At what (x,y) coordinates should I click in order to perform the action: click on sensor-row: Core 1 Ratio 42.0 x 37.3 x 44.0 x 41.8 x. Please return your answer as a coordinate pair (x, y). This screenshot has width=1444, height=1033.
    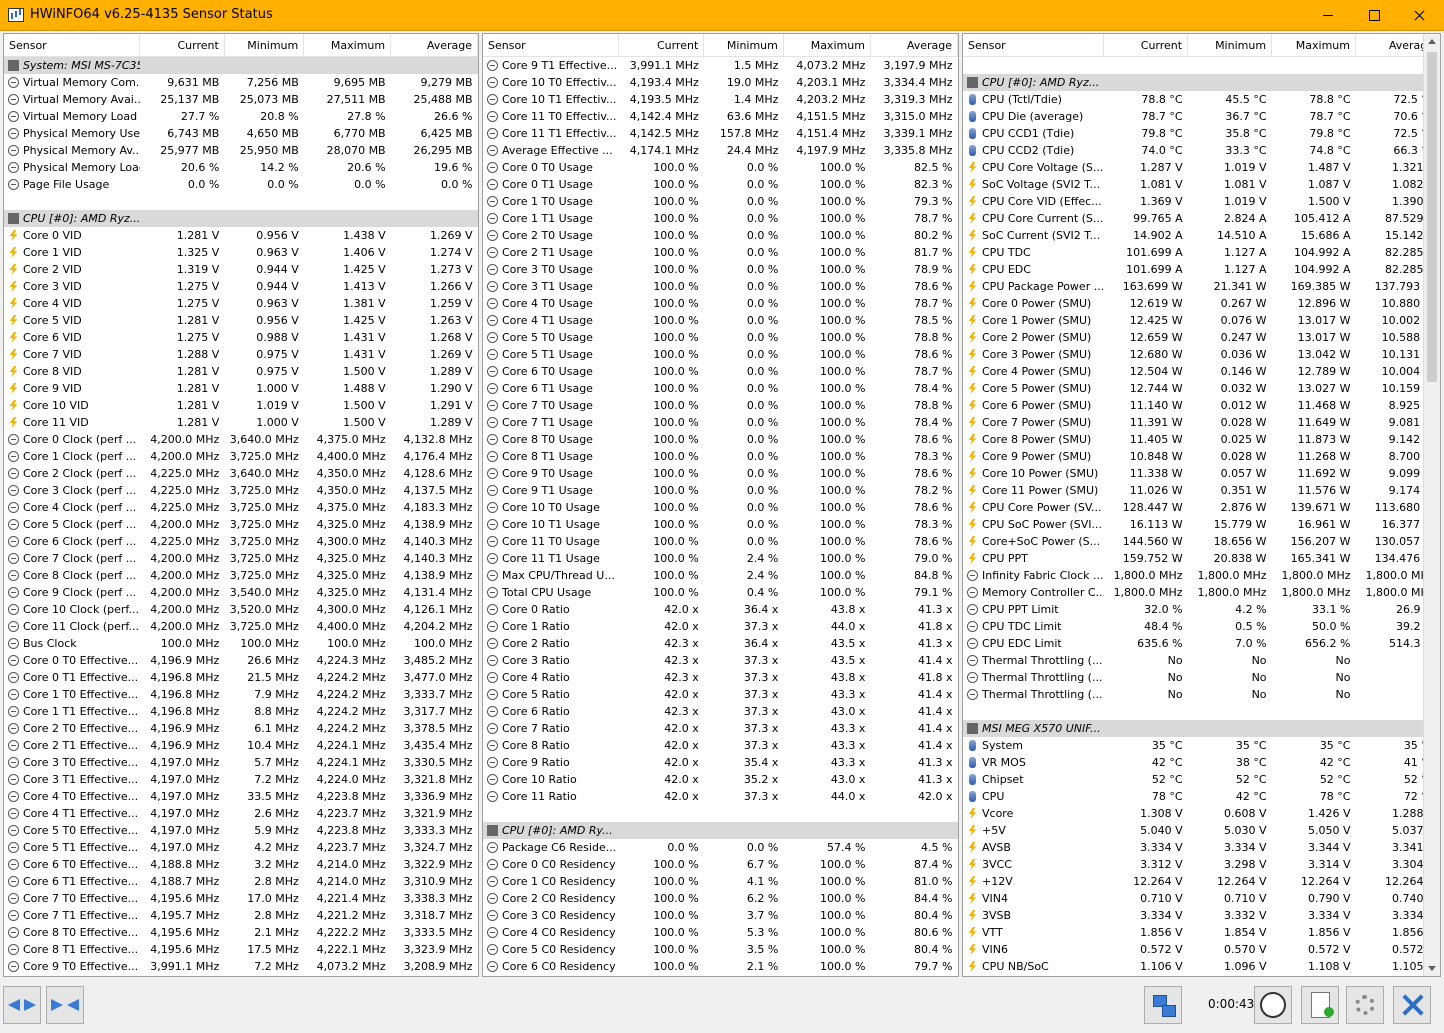
    Looking at the image, I should click on (720, 626).